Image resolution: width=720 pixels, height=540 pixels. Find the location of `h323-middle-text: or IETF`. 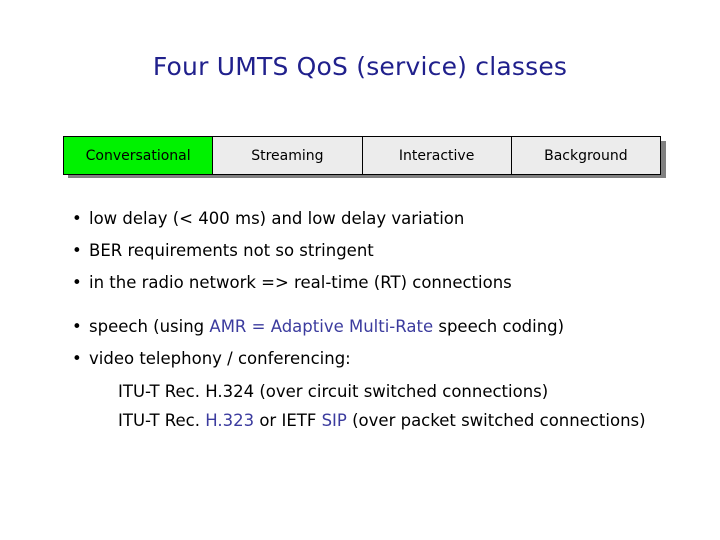

h323-middle-text: or IETF is located at coordinates (288, 420).